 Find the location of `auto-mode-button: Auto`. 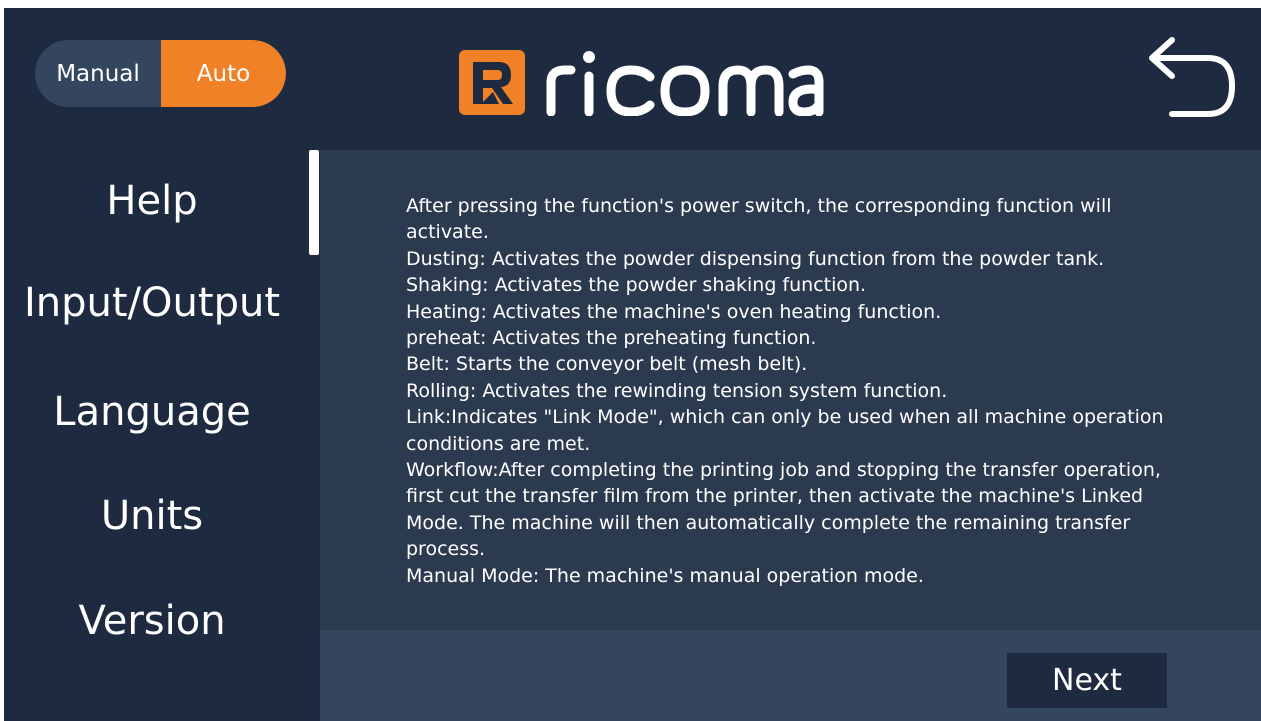

auto-mode-button: Auto is located at coordinates (223, 73).